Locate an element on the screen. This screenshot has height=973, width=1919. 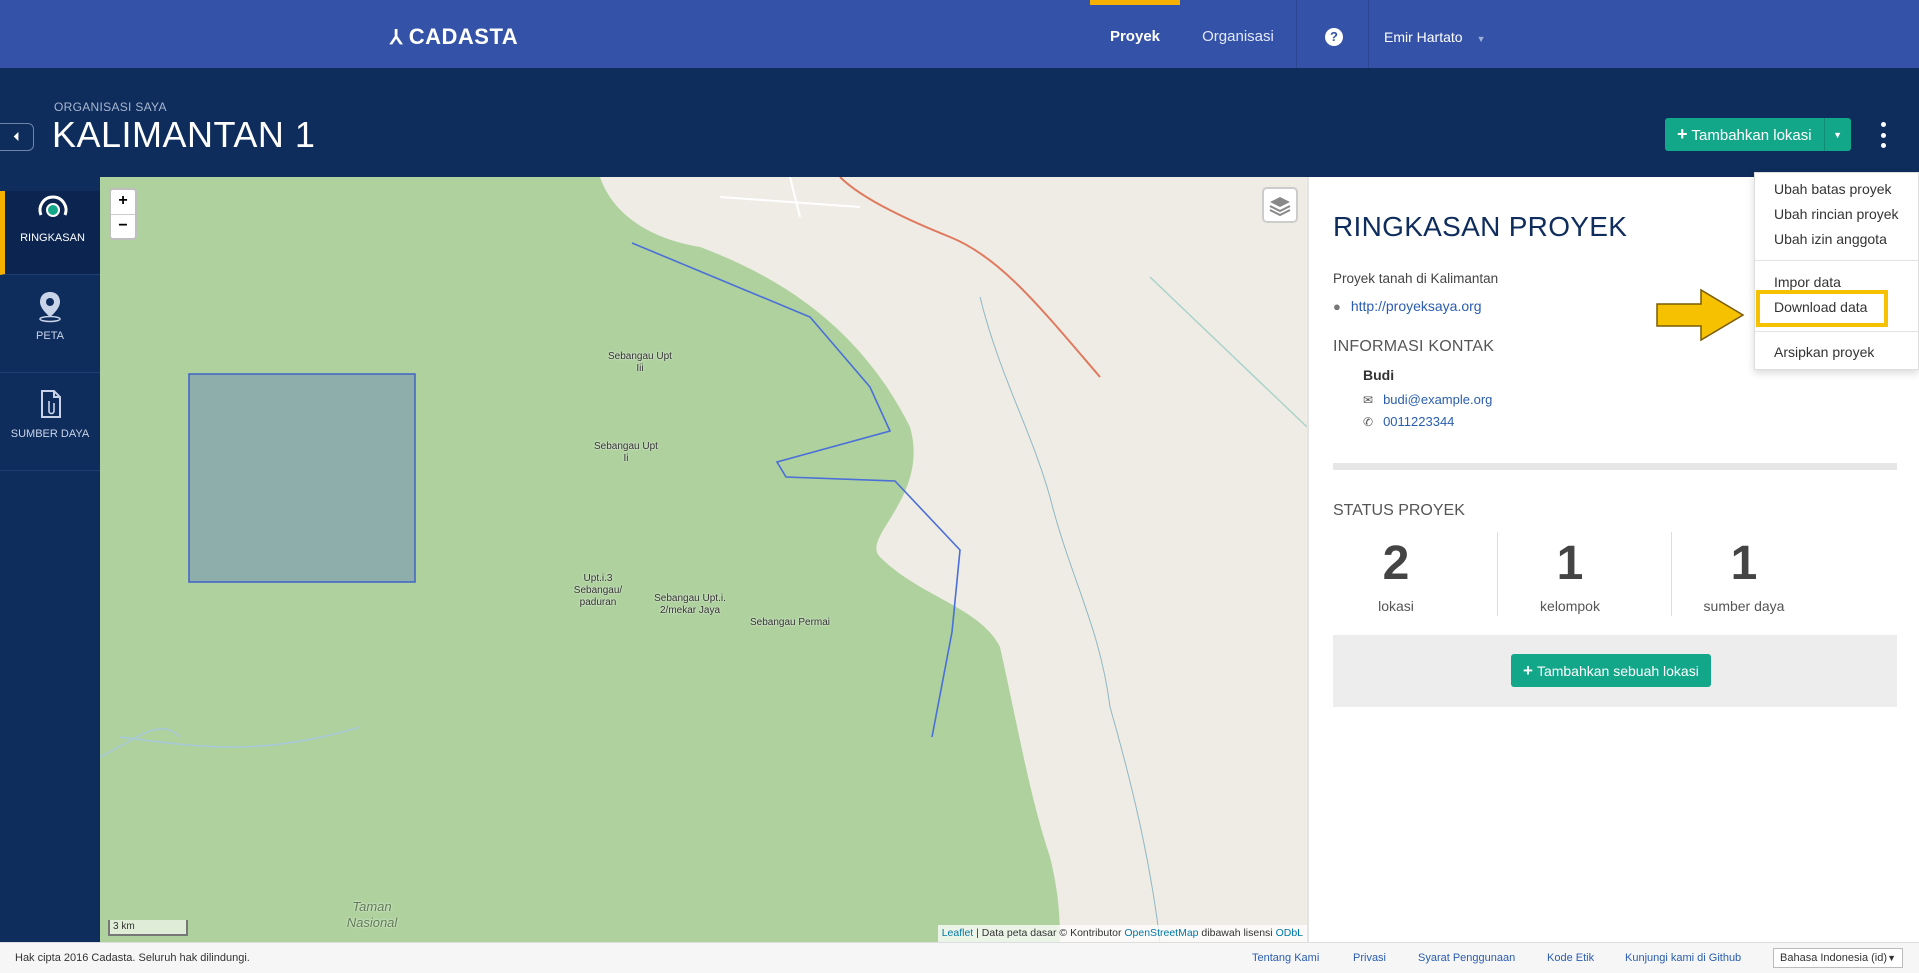
menu-item-import-data: Impor data is located at coordinates (1807, 282).